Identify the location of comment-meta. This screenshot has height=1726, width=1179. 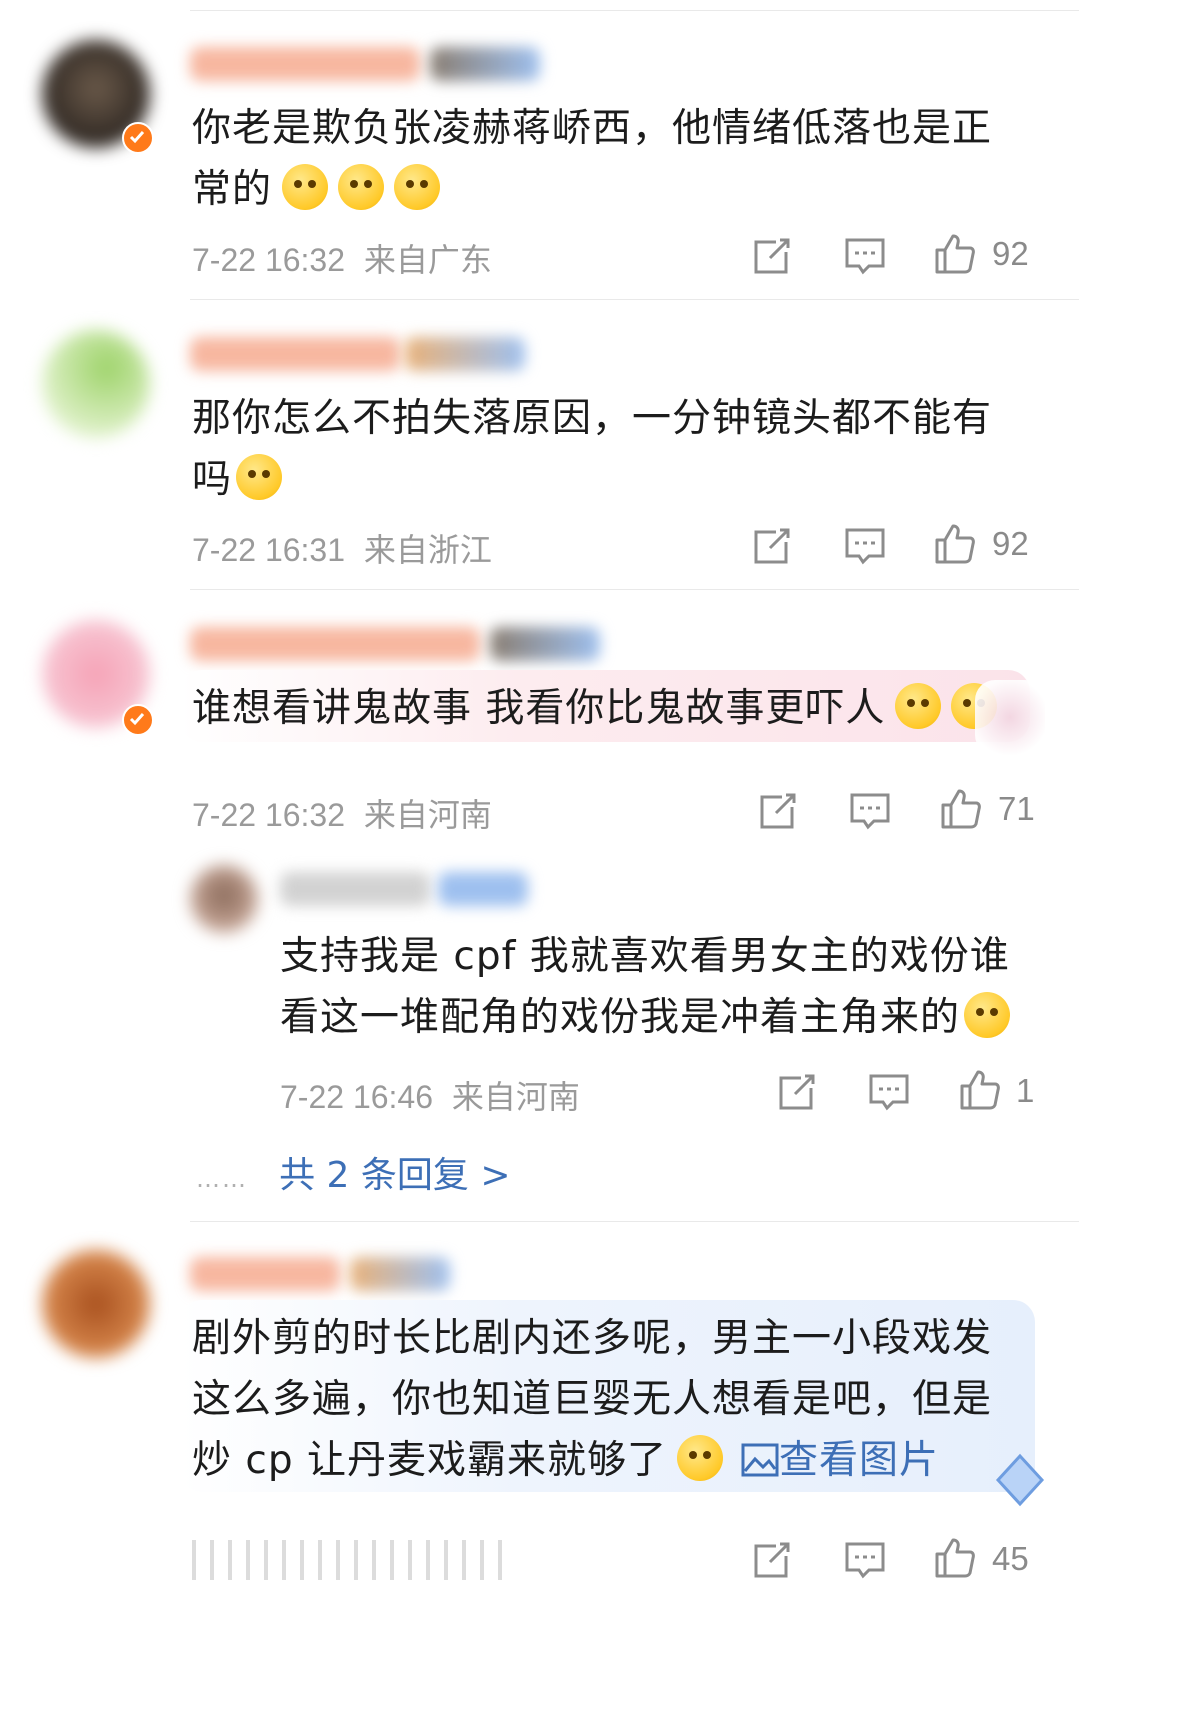
(347, 1560).